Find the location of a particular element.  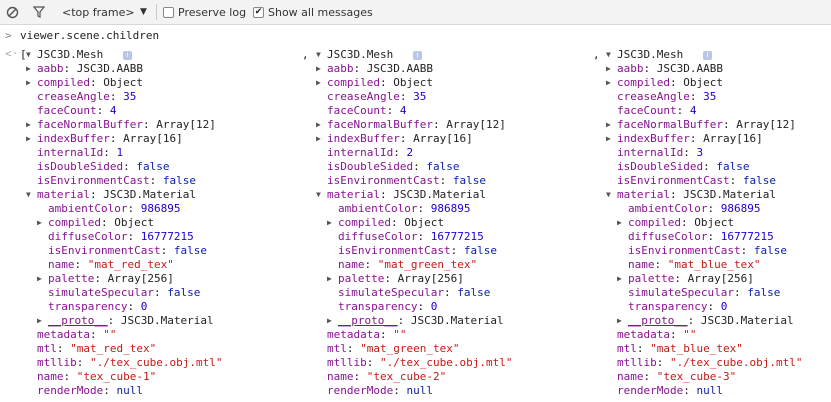

info-icon: i is located at coordinates (707, 55).